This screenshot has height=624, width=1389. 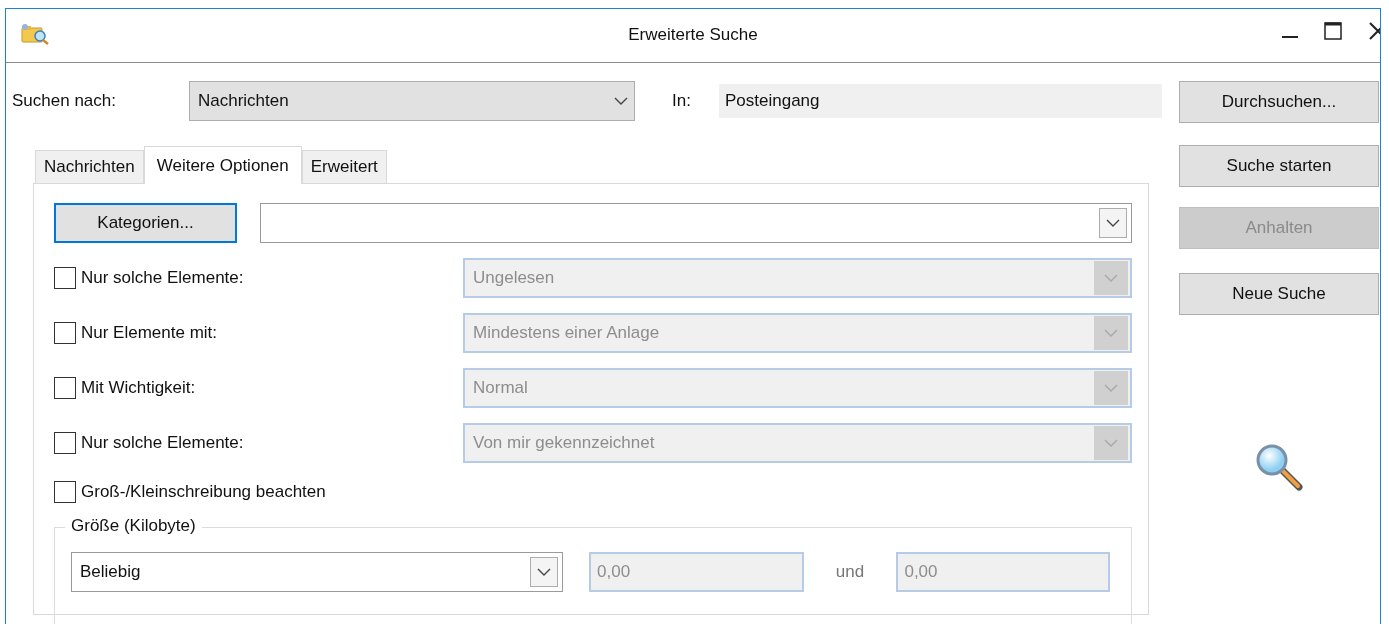 I want to click on action-button: Neue Suche, so click(x=1279, y=294).